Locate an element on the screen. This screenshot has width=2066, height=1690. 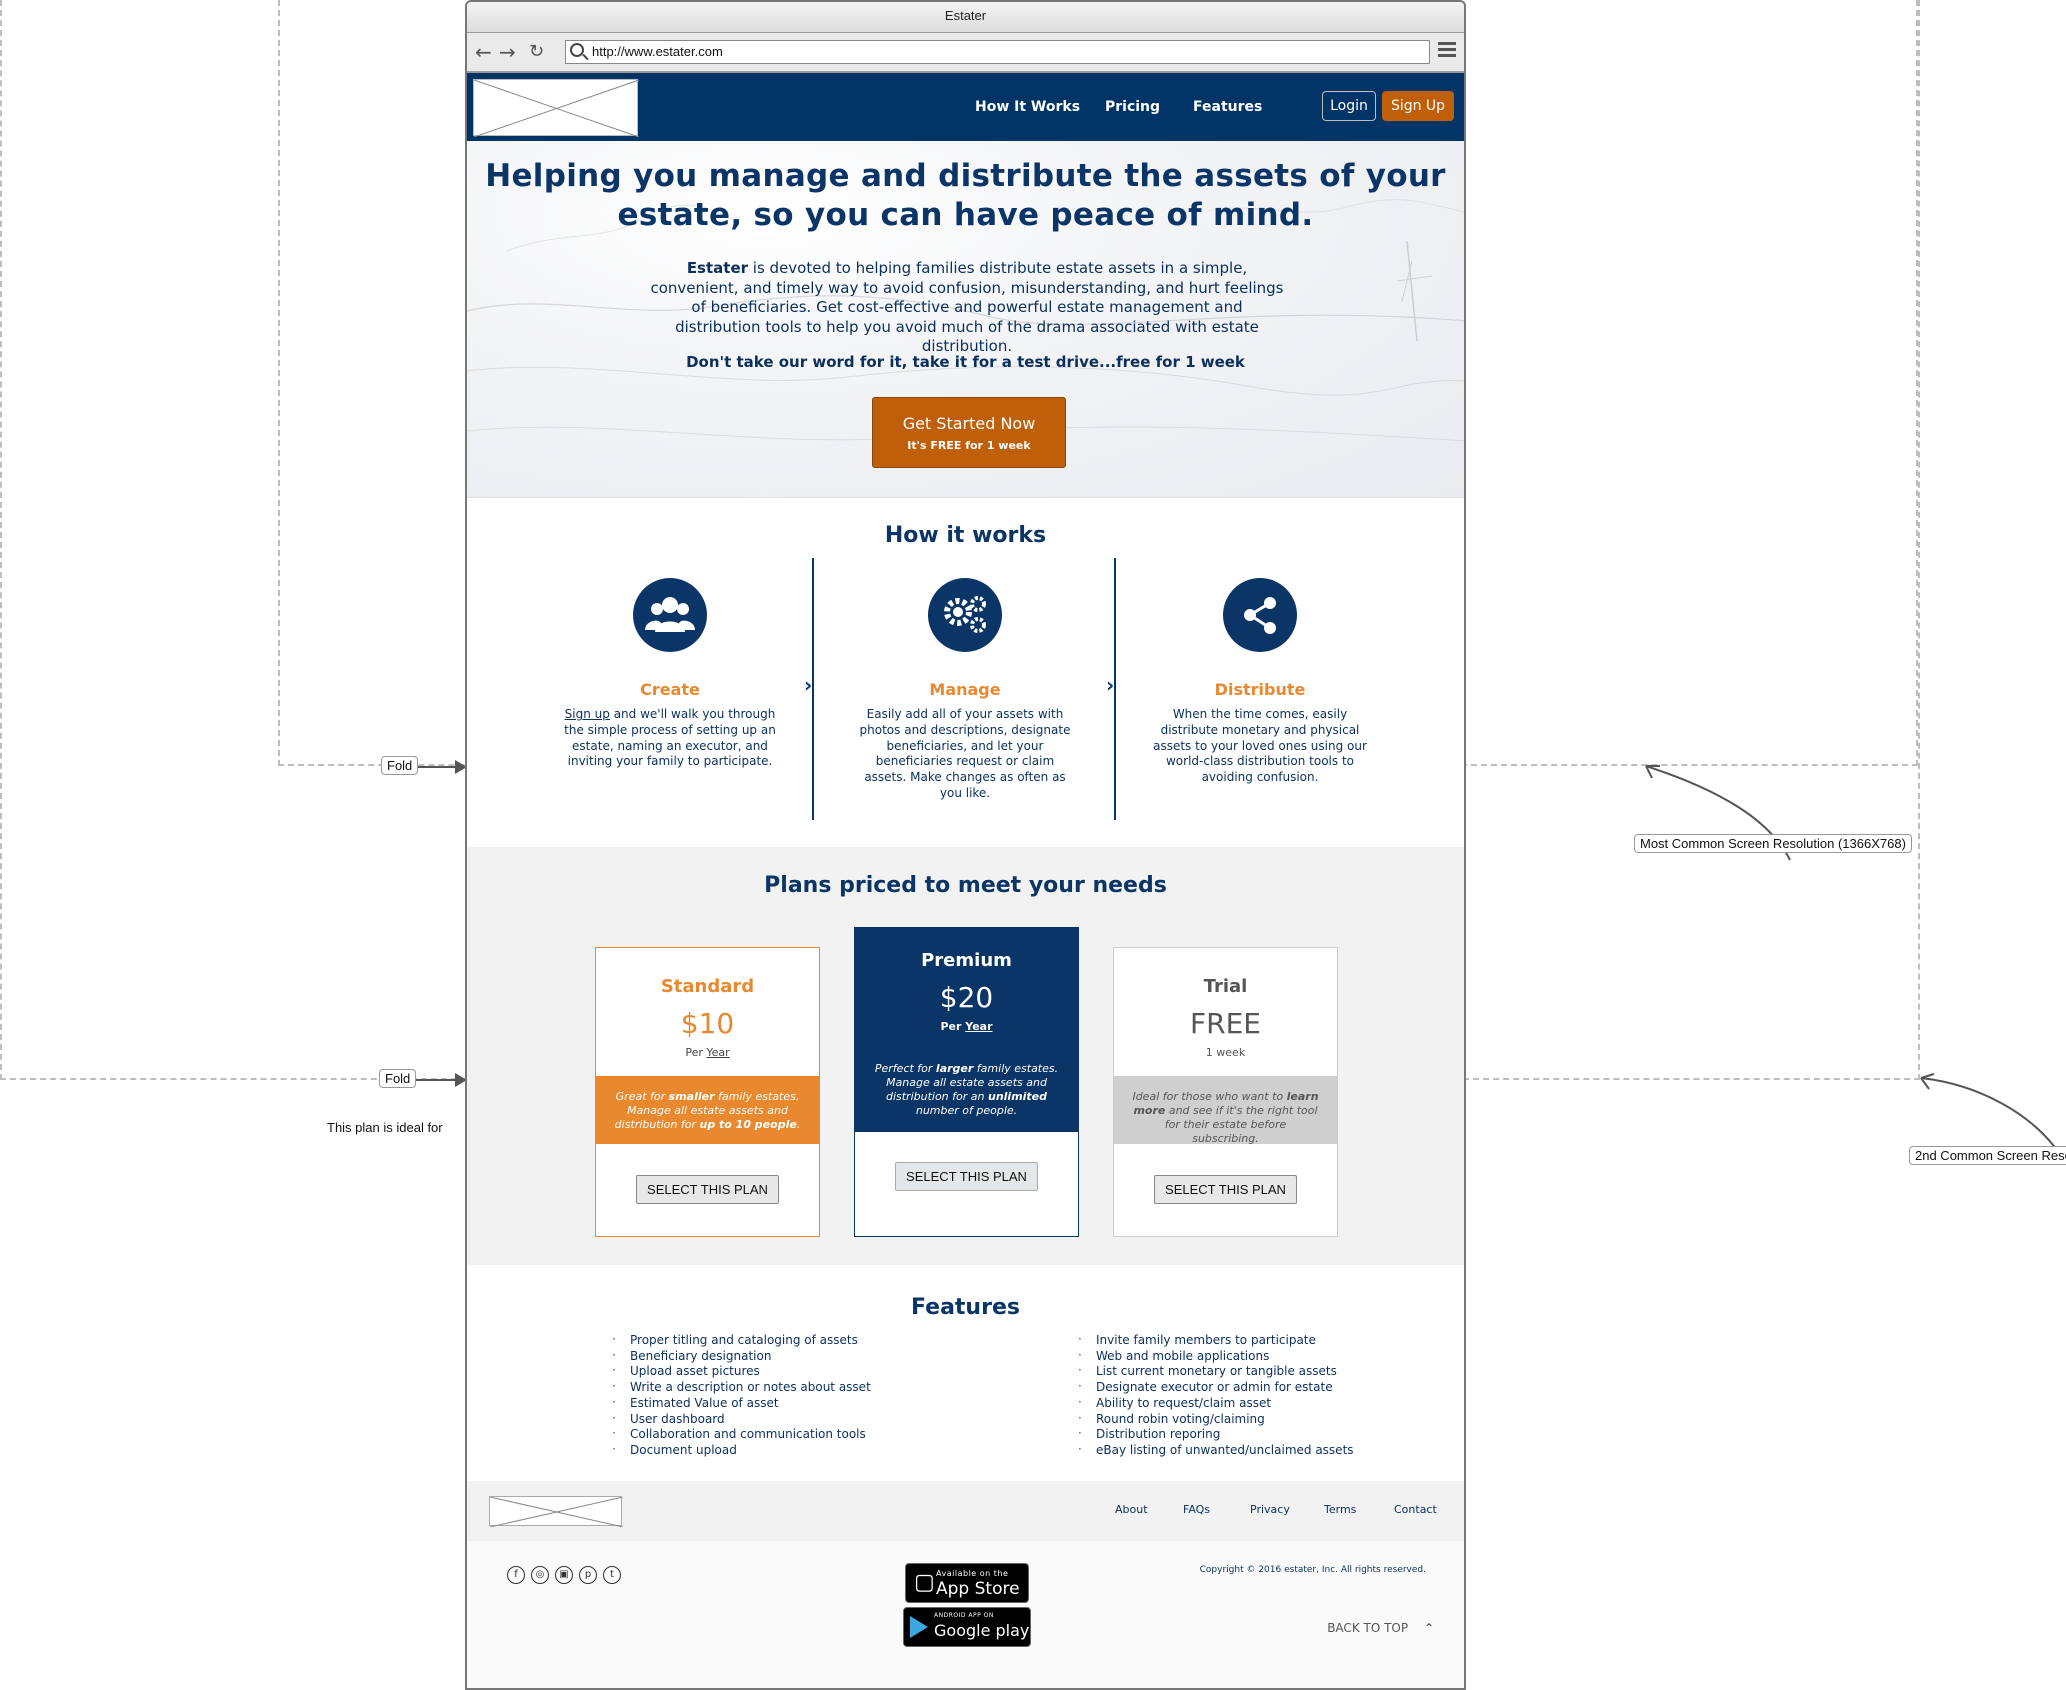
footer-terms-link: Terms is located at coordinates (1340, 1509).